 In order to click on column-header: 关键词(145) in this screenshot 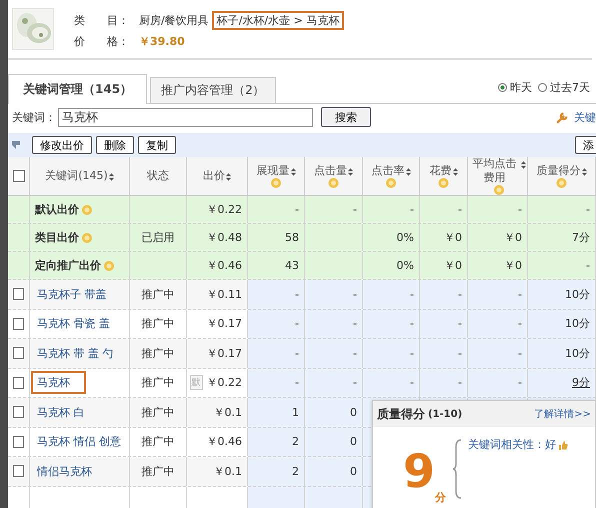, I will do `click(76, 176)`.